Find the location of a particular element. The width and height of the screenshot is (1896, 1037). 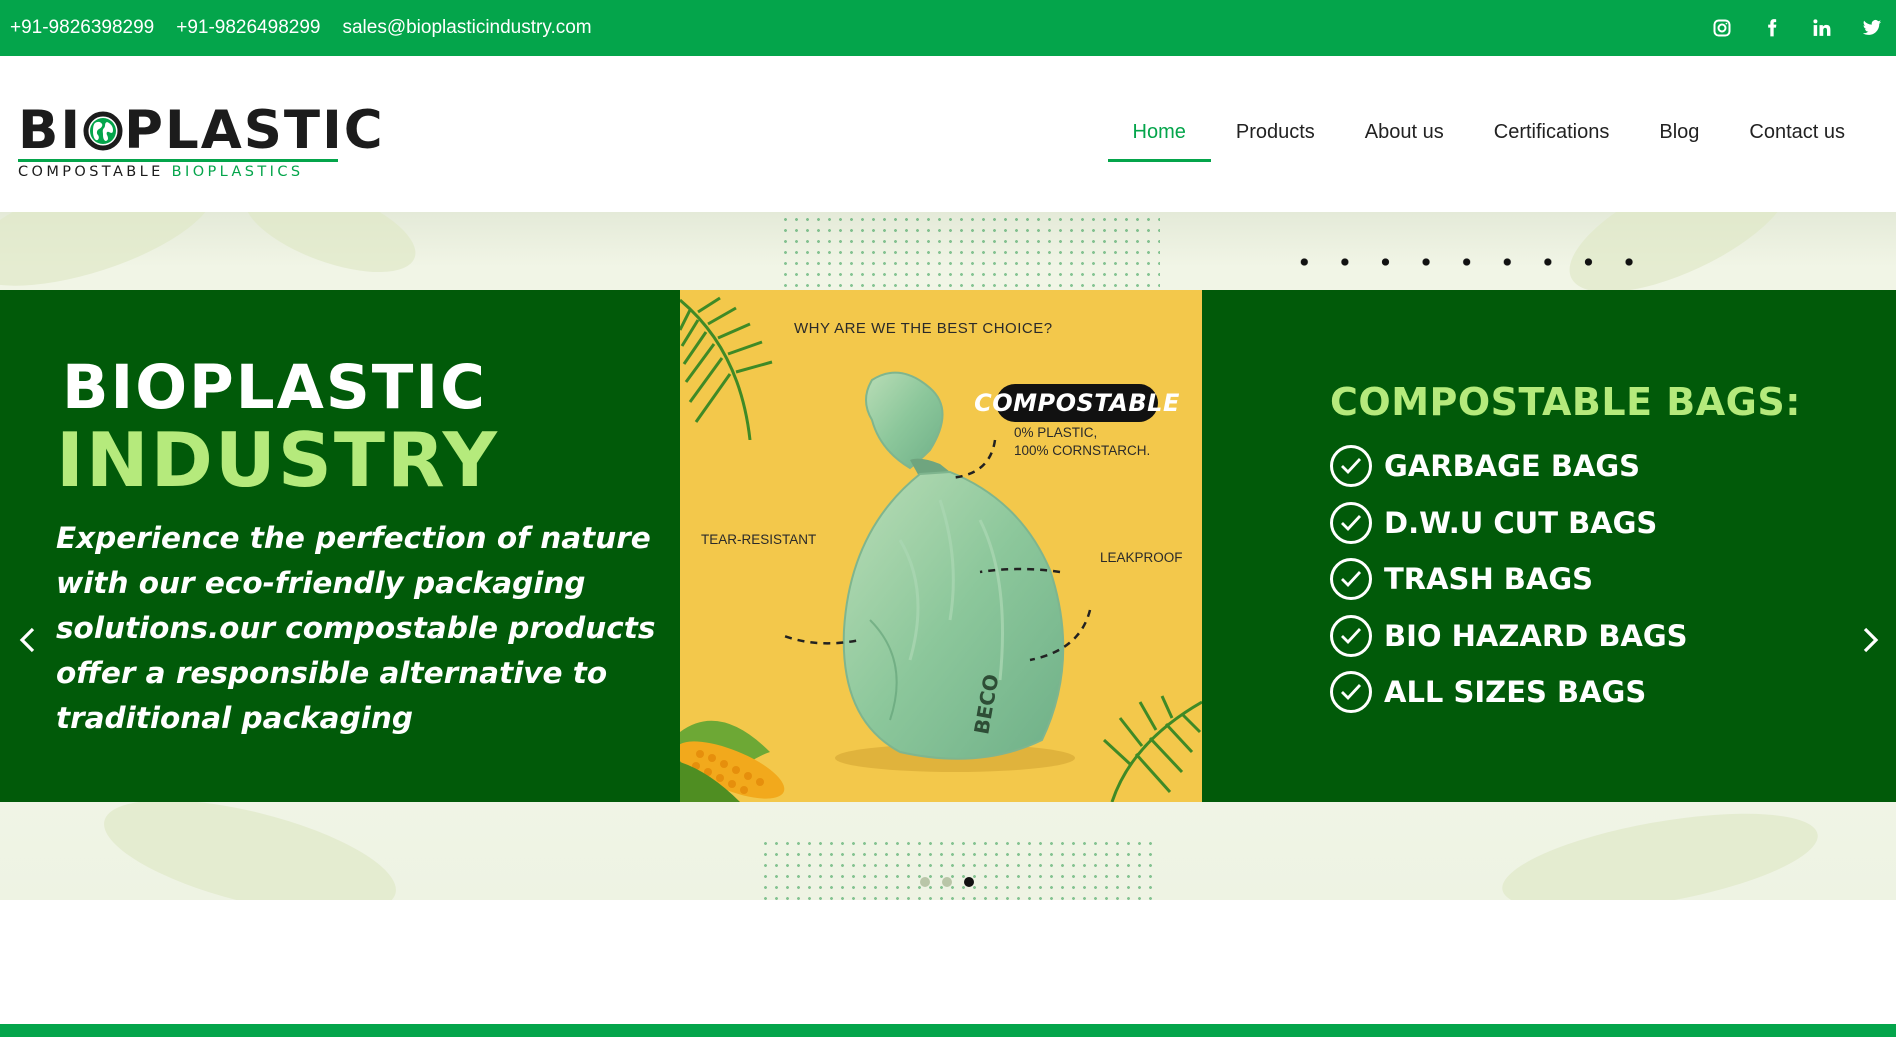

bag-type-label: BIO HAZARD BAGS is located at coordinates (1536, 635).